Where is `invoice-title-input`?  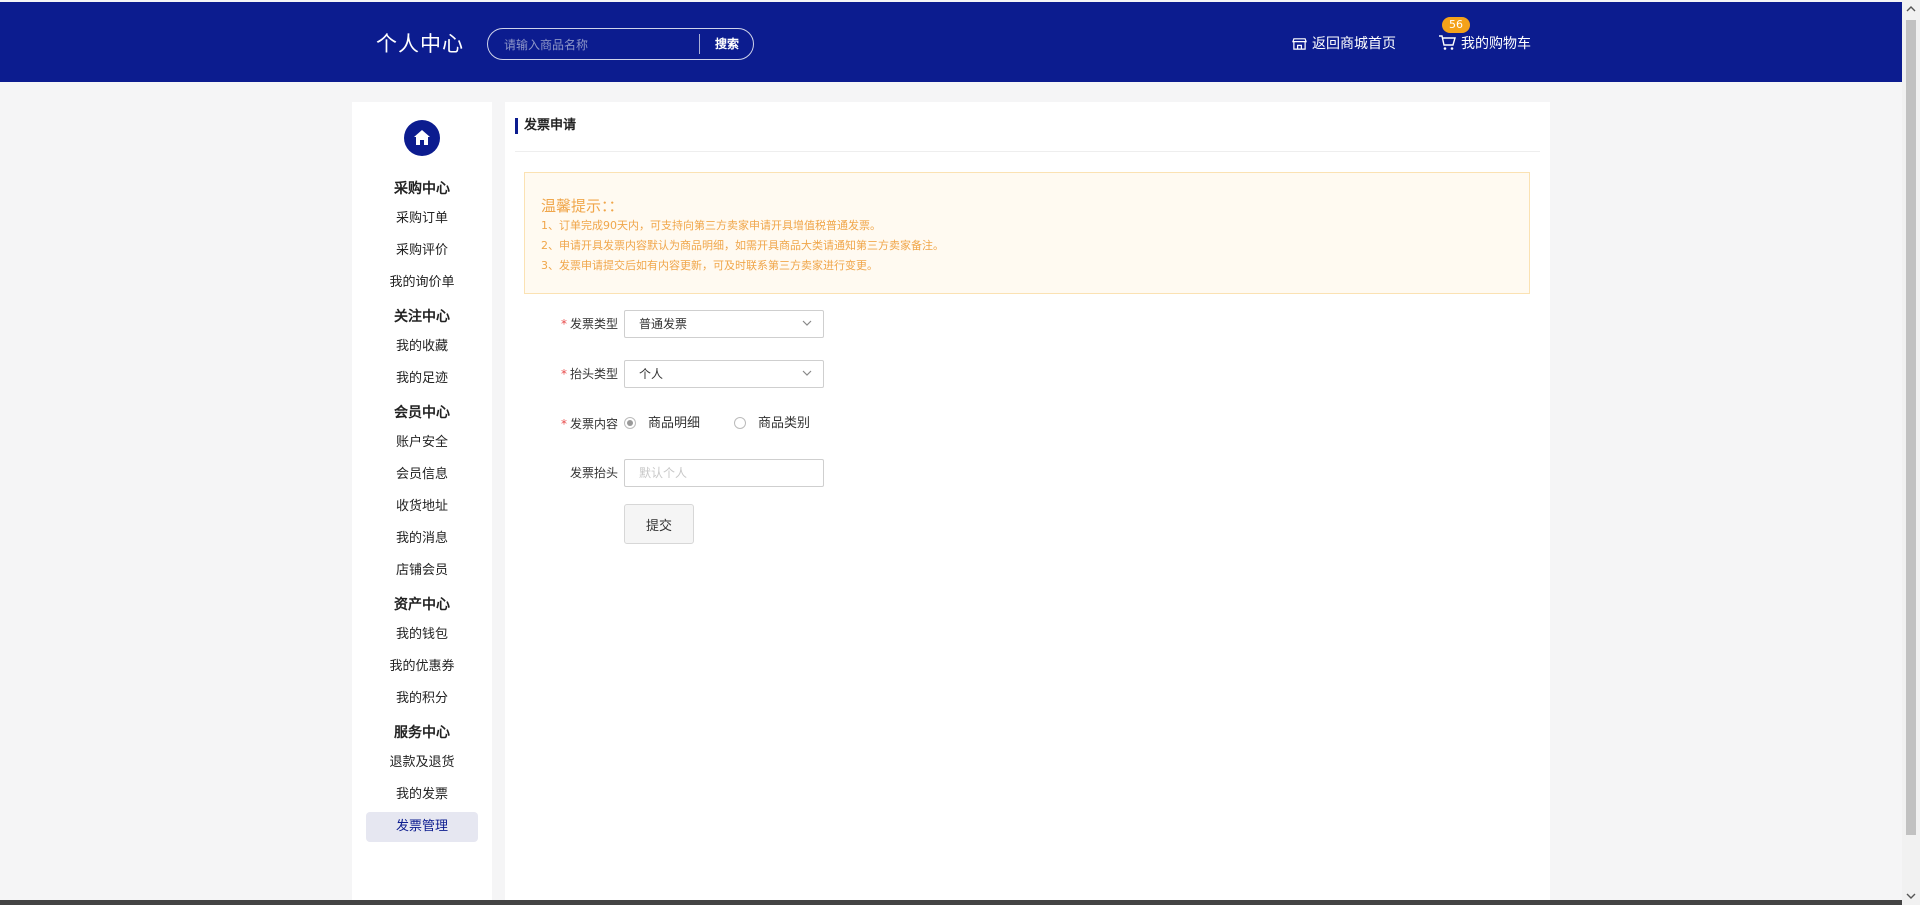 invoice-title-input is located at coordinates (724, 473).